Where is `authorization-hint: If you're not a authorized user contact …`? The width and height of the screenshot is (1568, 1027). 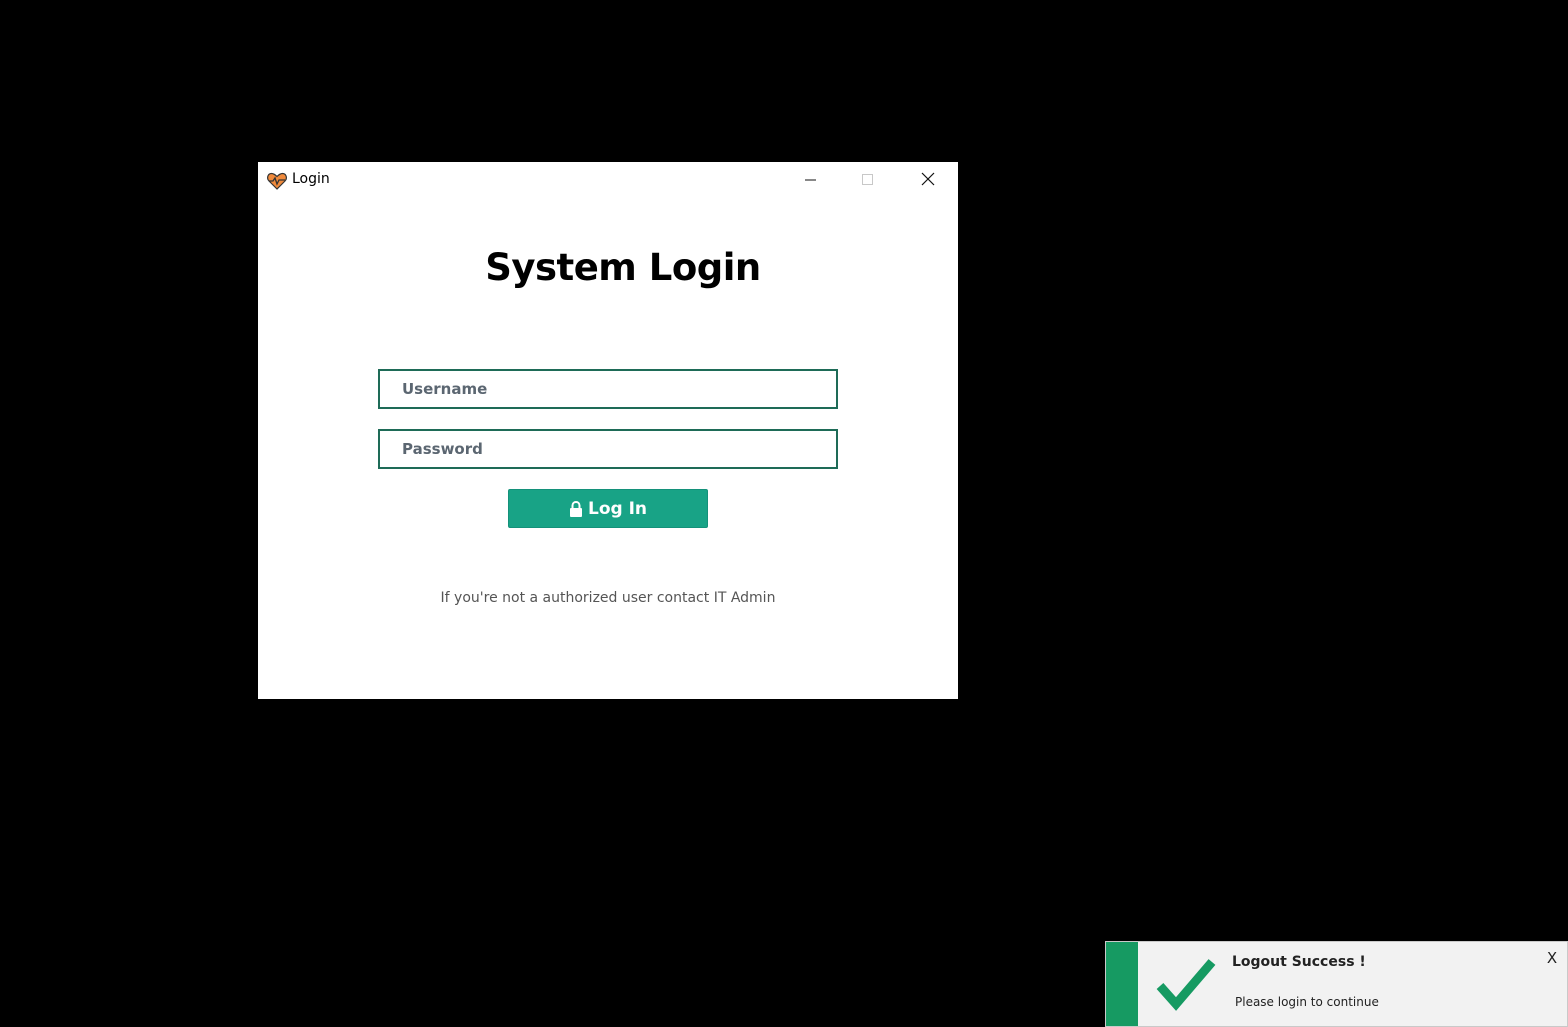 authorization-hint: If you're not a authorized user contact … is located at coordinates (608, 598).